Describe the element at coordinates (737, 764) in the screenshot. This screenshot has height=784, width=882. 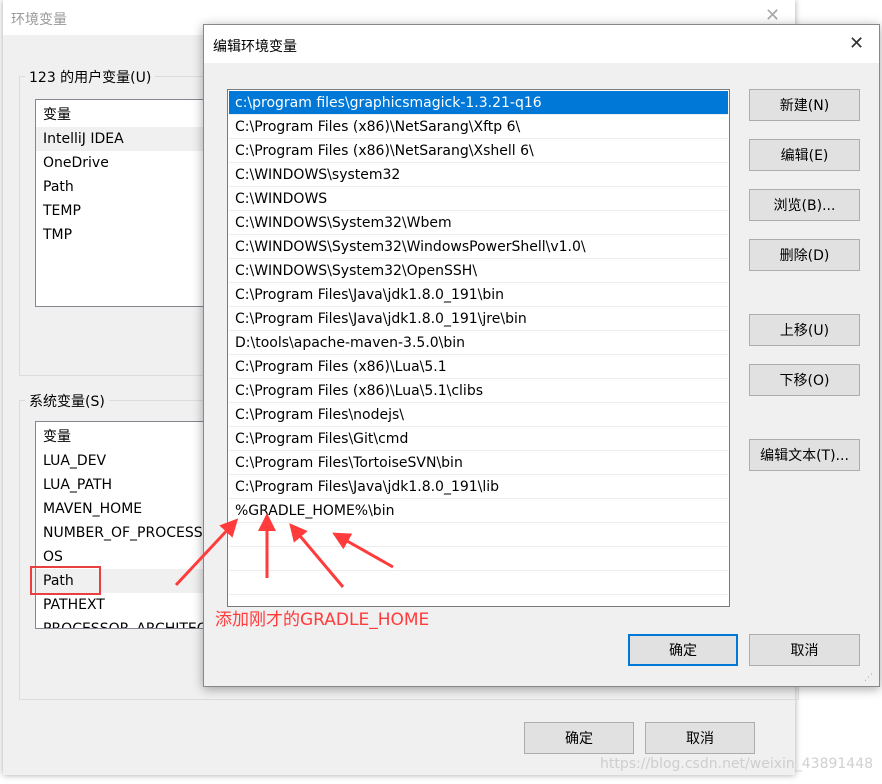
I see `watermark: https://blog.csdn.net/weixin_43891448` at that location.